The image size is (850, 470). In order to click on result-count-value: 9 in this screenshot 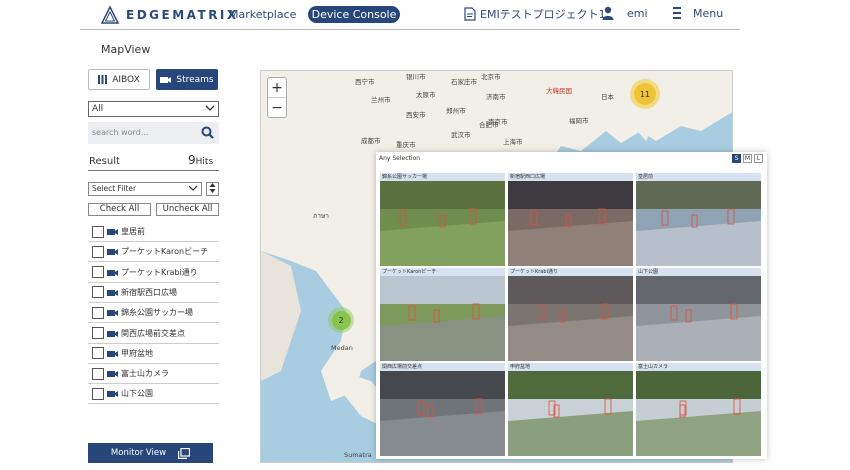, I will do `click(192, 160)`.